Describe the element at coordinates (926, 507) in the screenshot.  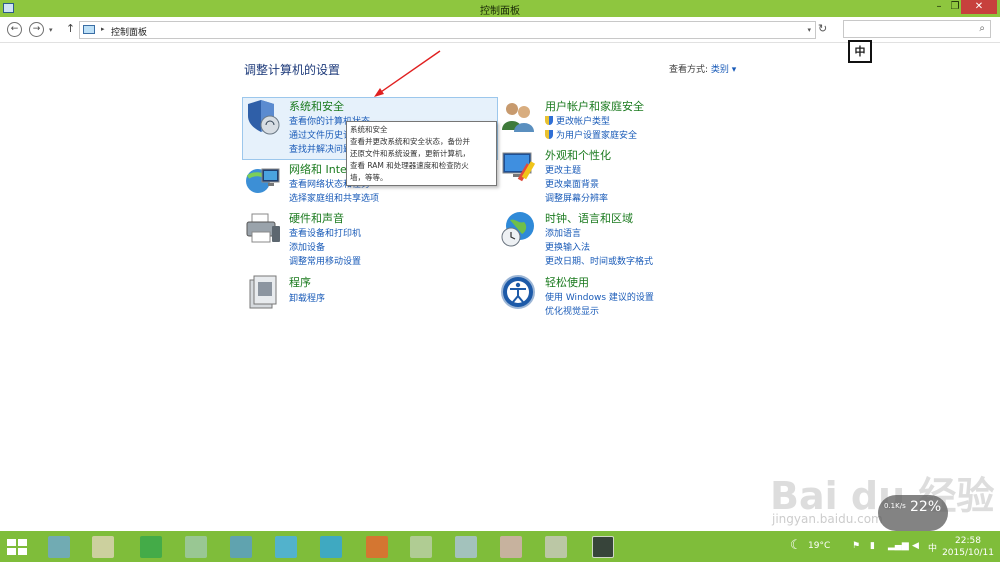
I see `speed-percent: 22%` at that location.